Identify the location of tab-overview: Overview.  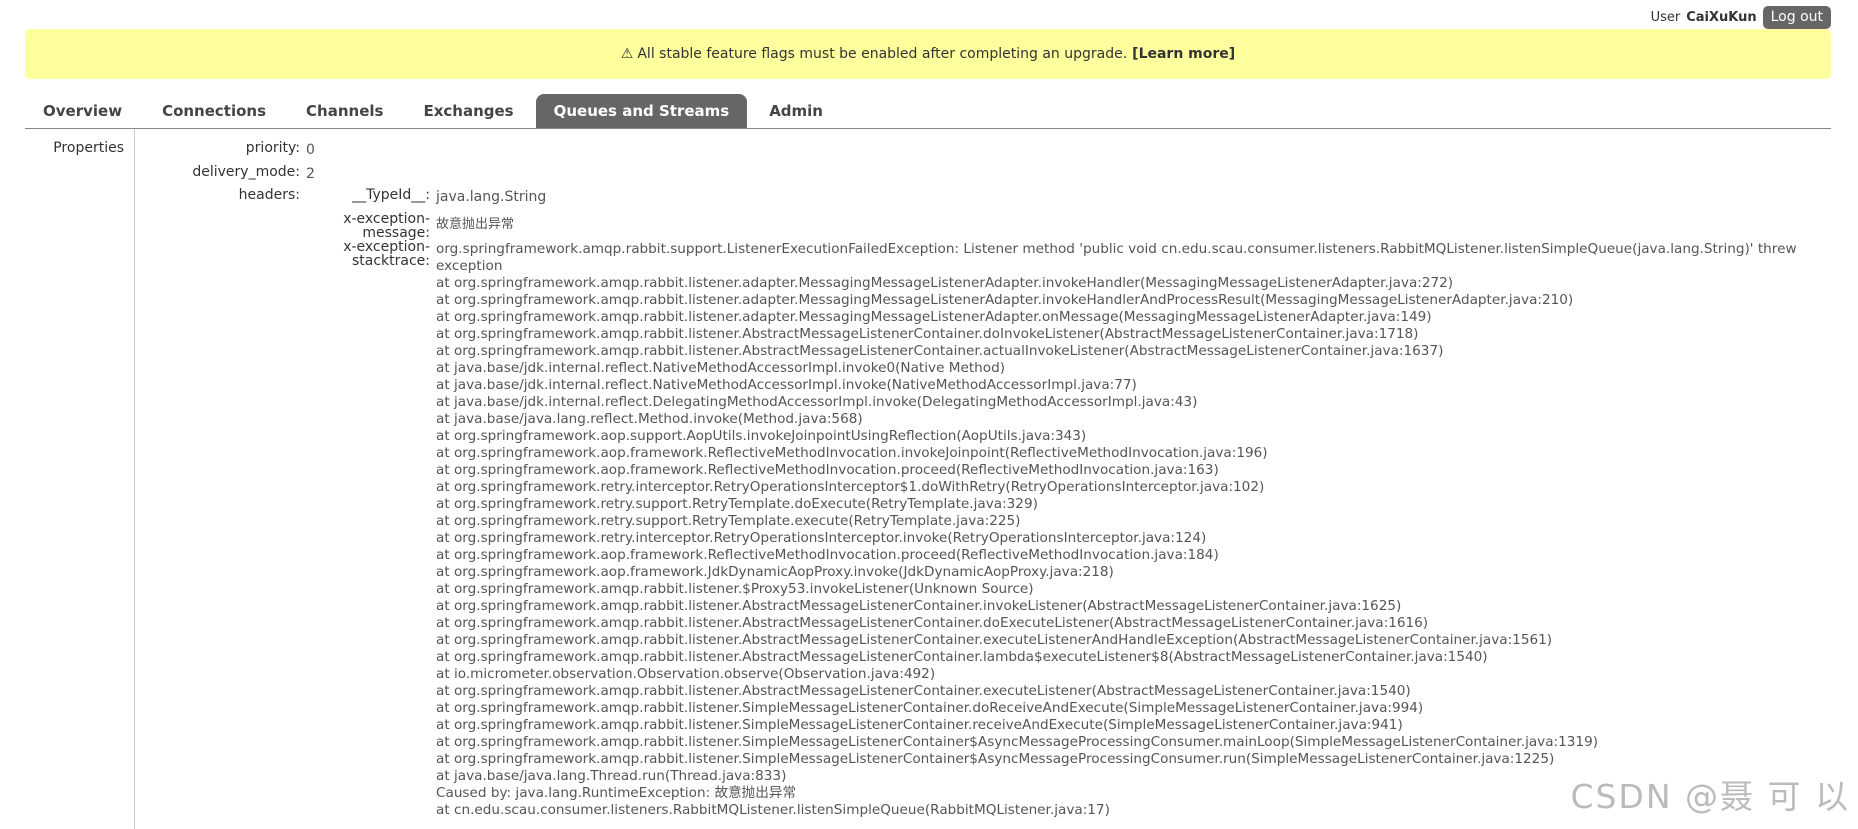
(82, 111).